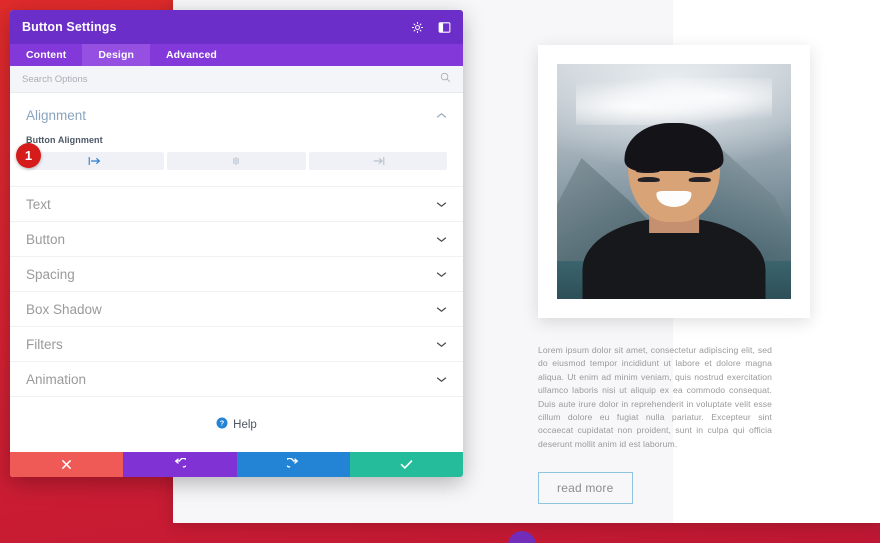  I want to click on undo-icon, so click(180, 464).